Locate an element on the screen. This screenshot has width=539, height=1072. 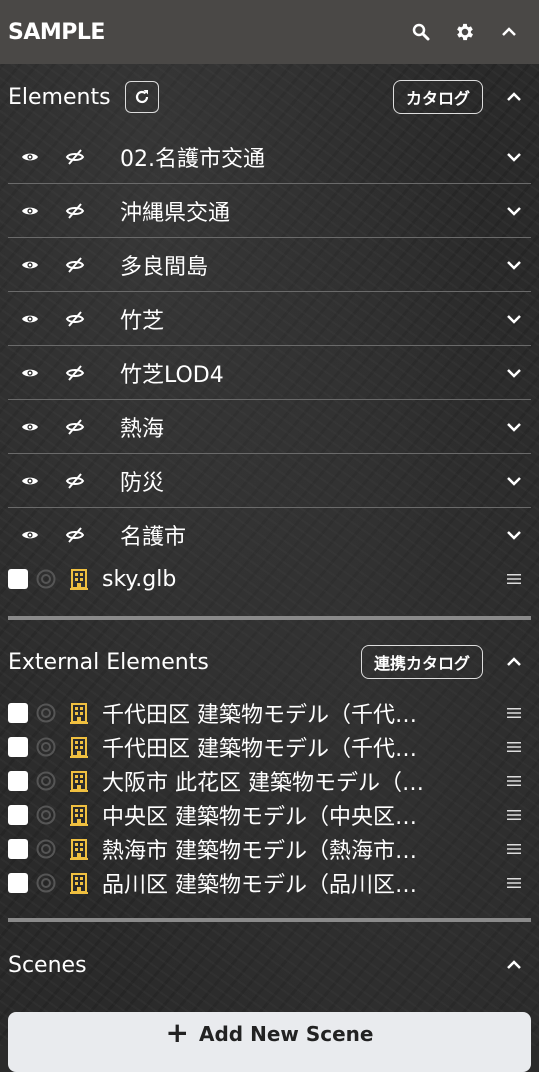
external-elements-header: External Elements 連携カタログ is located at coordinates (269, 658).